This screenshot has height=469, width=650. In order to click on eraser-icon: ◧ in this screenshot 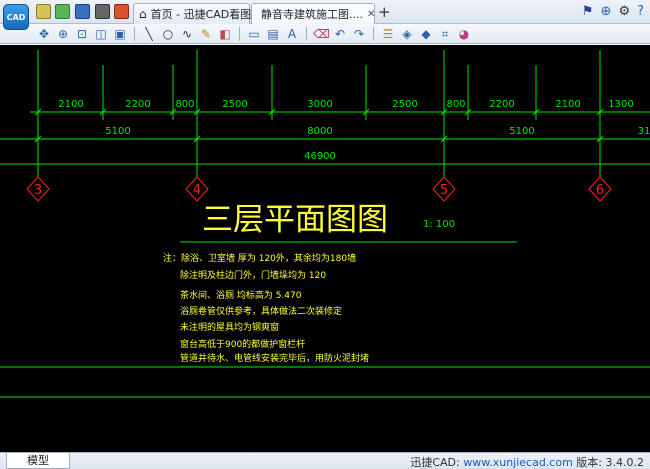, I will do `click(225, 34)`.